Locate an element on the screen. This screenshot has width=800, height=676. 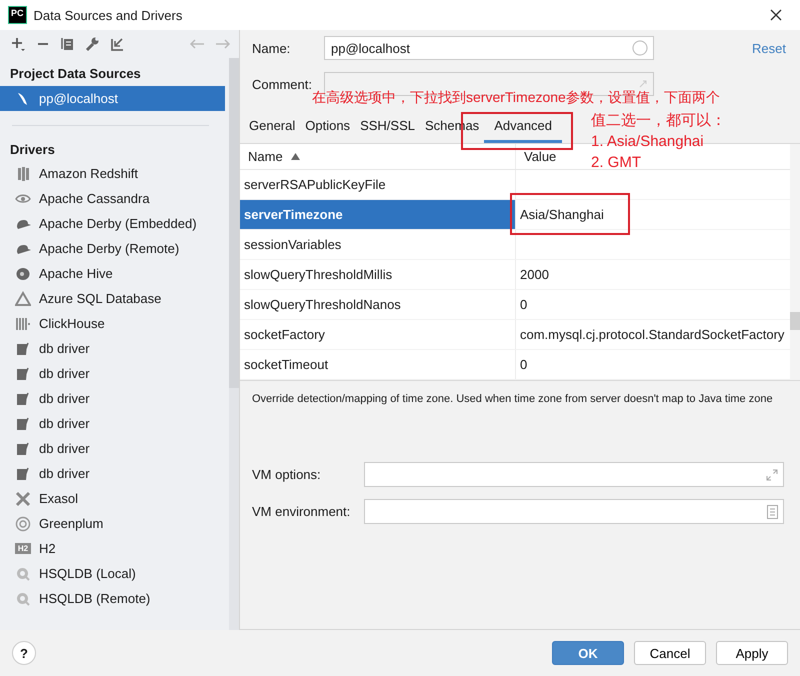
column-header: Value is located at coordinates (540, 156).